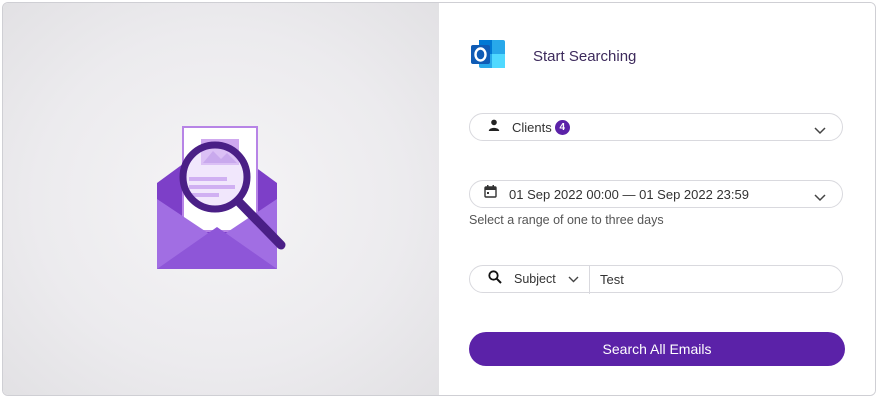  What do you see at coordinates (656, 279) in the screenshot?
I see `search-bar: Subject Test` at bounding box center [656, 279].